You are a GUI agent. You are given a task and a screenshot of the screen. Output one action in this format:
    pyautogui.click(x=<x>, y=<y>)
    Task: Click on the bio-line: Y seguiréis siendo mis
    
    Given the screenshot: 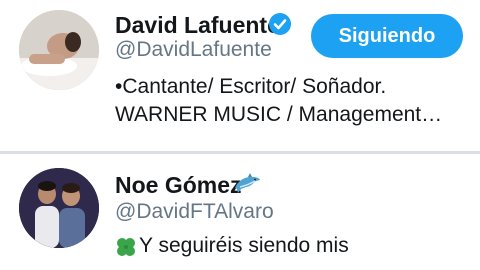 What is the action you would take?
    pyautogui.click(x=244, y=245)
    